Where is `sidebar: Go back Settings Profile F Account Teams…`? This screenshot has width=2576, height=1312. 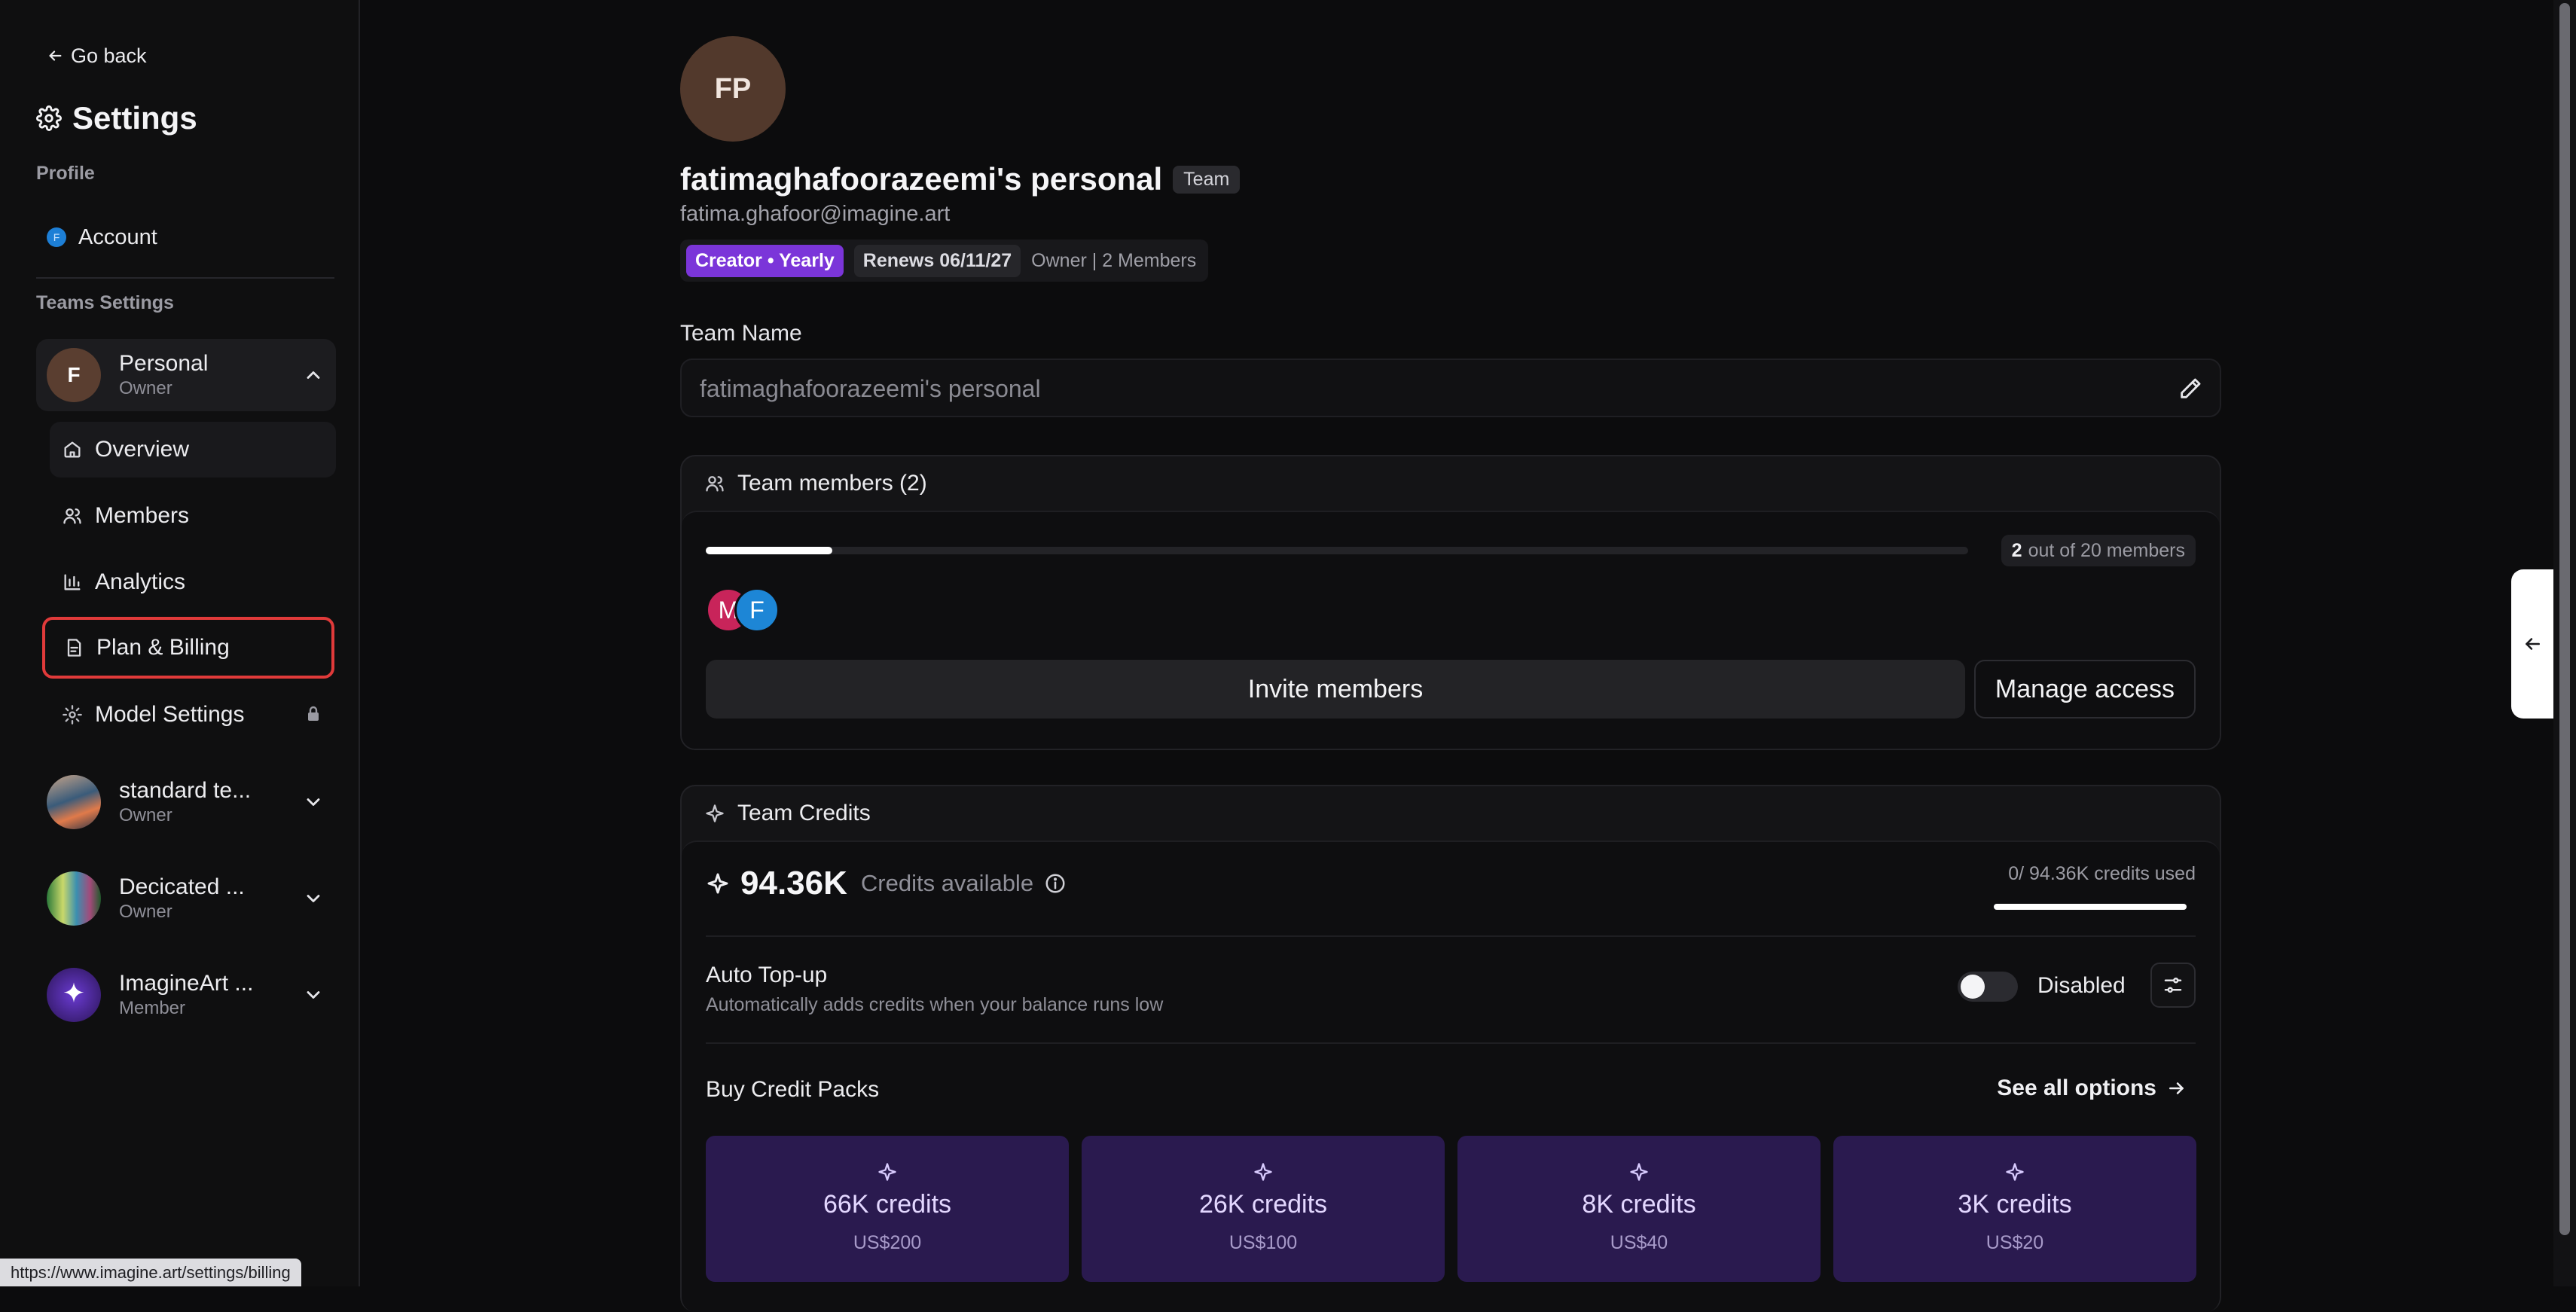
sidebar: Go back Settings Profile F Account Teams… is located at coordinates (180, 643).